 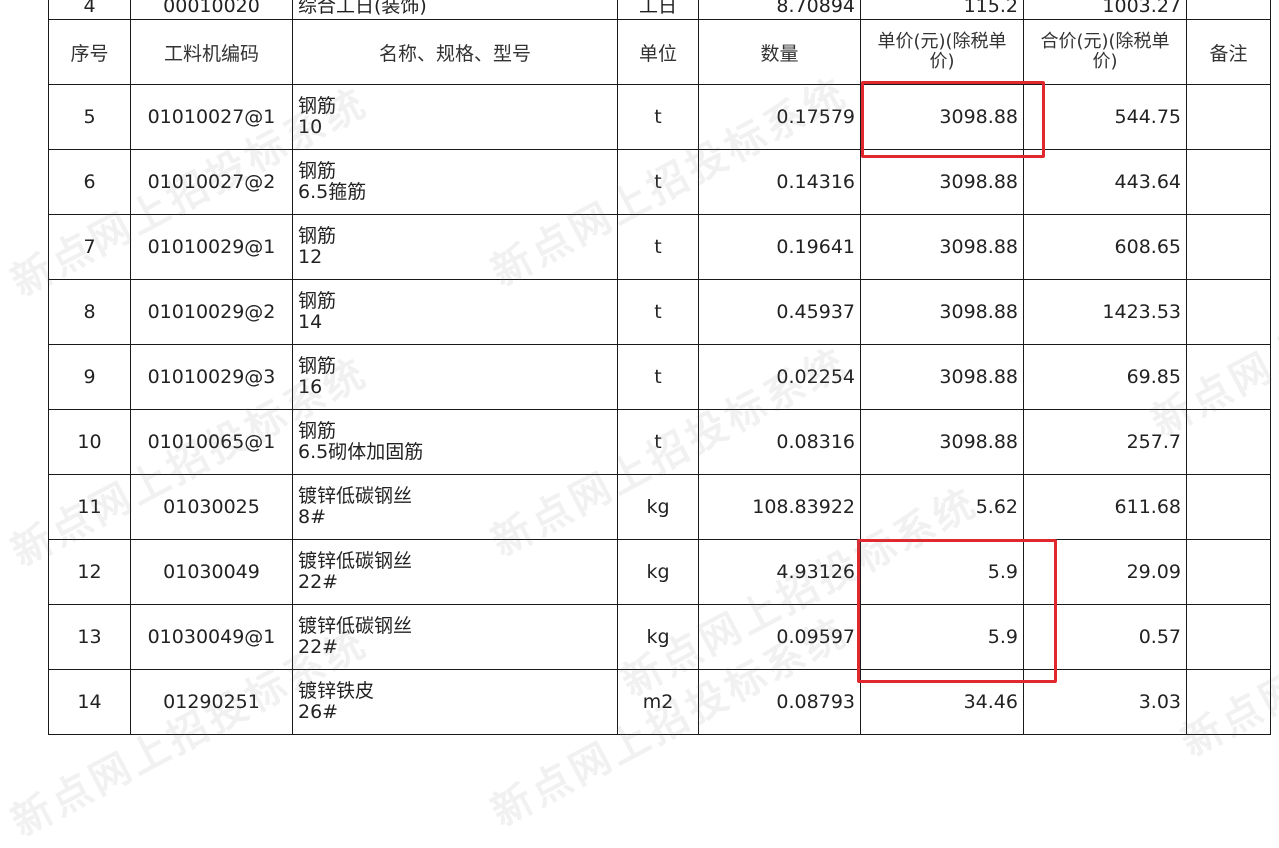 I want to click on cell-name-line2: 8#, so click(x=312, y=517).